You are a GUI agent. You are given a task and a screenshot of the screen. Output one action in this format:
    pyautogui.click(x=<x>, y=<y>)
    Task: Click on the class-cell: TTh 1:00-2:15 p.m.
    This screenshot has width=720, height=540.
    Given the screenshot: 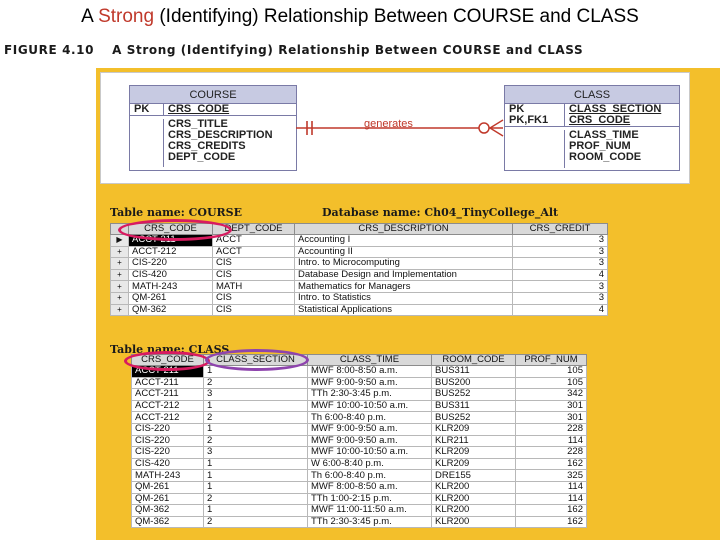 What is the action you would take?
    pyautogui.click(x=369, y=499)
    